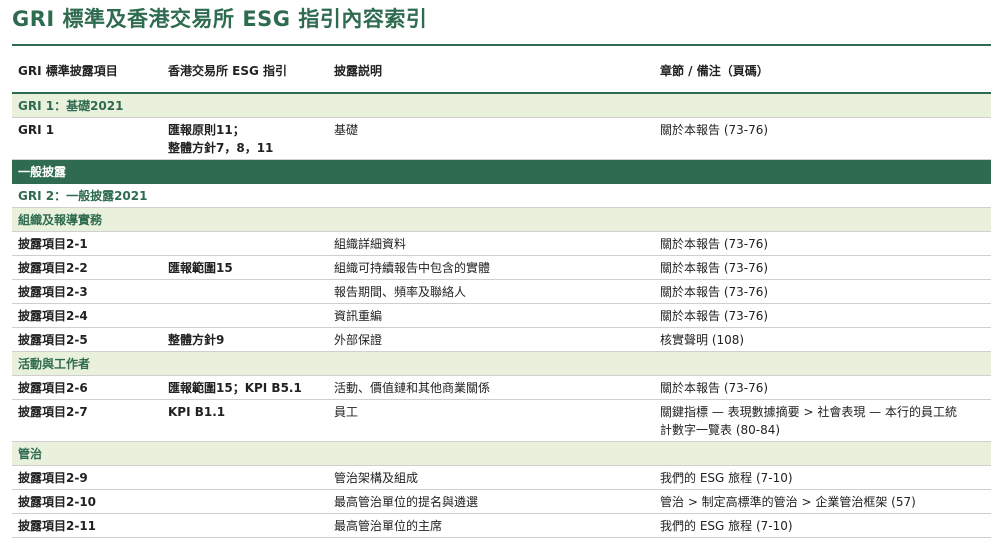 Image resolution: width=1000 pixels, height=542 pixels. Describe the element at coordinates (501, 139) in the screenshot. I see `table-row: GRI 1 匯報原則11； 整體方針7，8，11 基礎 關於本報告 (73-76)` at that location.